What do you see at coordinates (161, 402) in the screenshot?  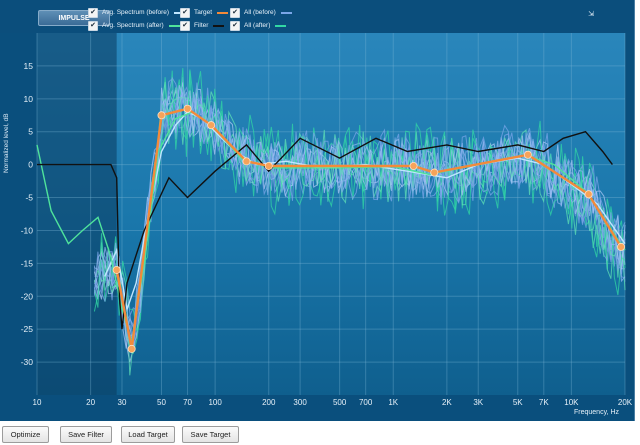 I see `x-tick-label: 50` at bounding box center [161, 402].